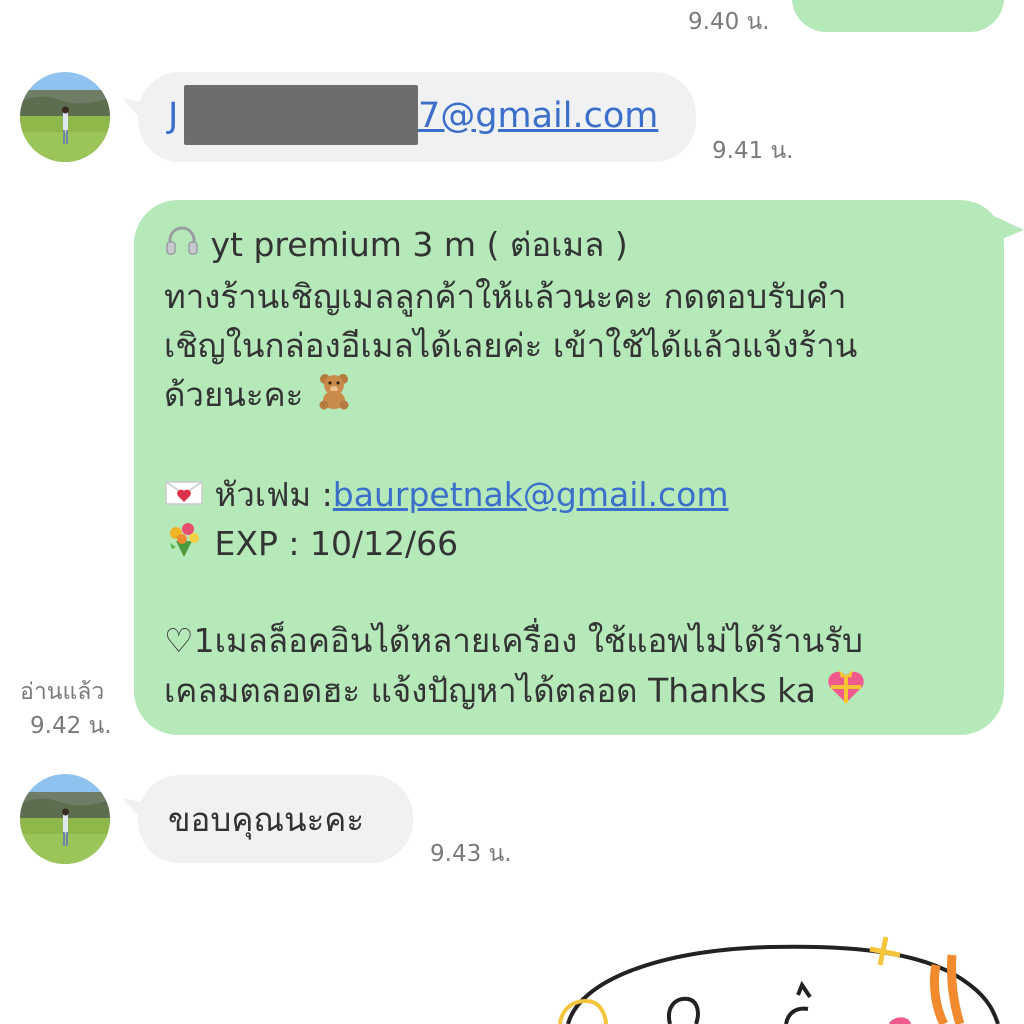 The width and height of the screenshot is (1024, 1024). I want to click on received-email-bubble: J 7@gmail.com, so click(417, 117).